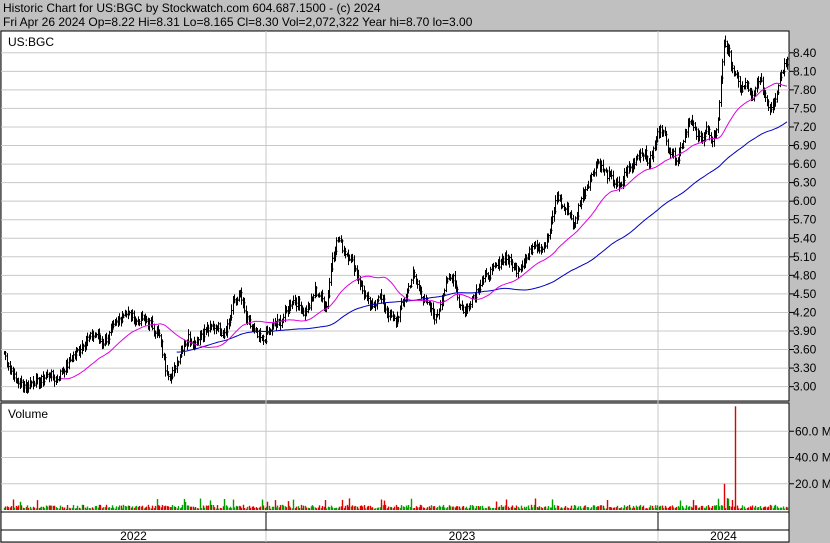 The height and width of the screenshot is (543, 830). What do you see at coordinates (805, 257) in the screenshot?
I see `price-tick-label: 5.10` at bounding box center [805, 257].